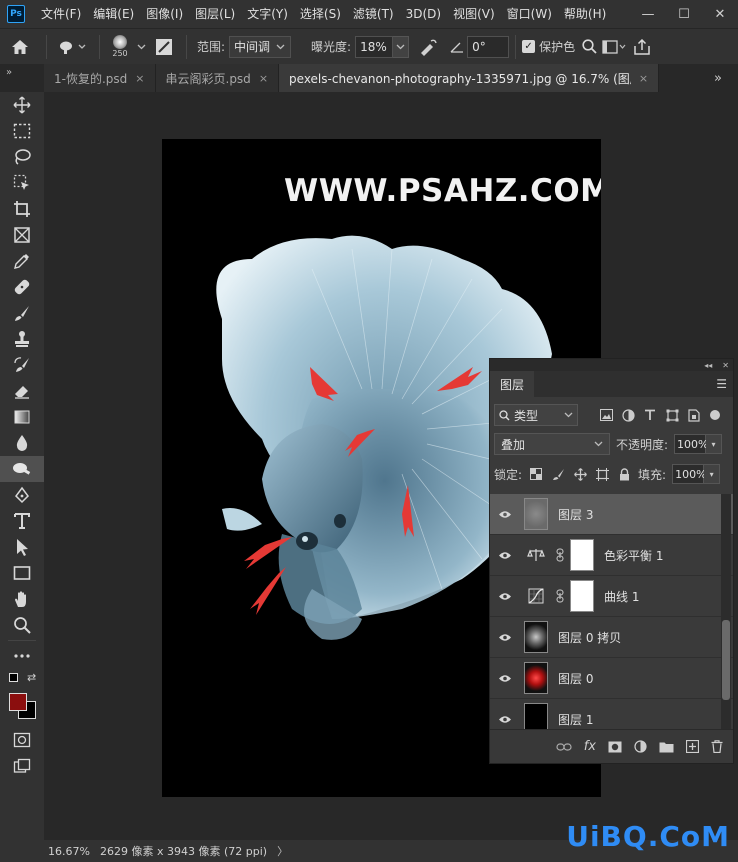  Describe the element at coordinates (260, 46) in the screenshot. I see `range-select: 中间调` at that location.